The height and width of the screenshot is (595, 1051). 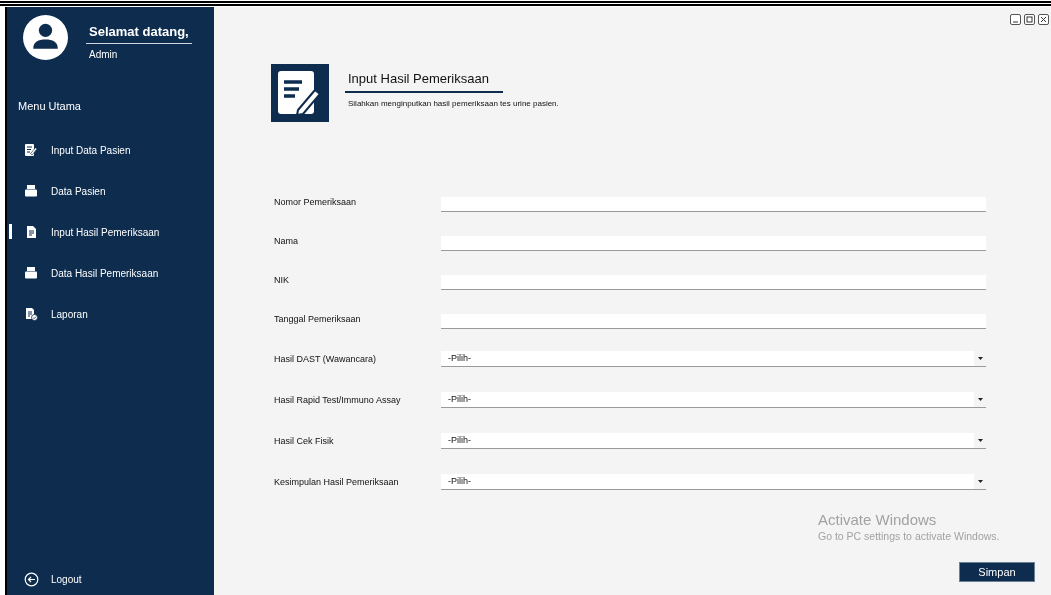 What do you see at coordinates (453, 103) in the screenshot?
I see `page-subtitle: Silahkan menginputkan hasil pemeriksaan tes urine pasien.` at bounding box center [453, 103].